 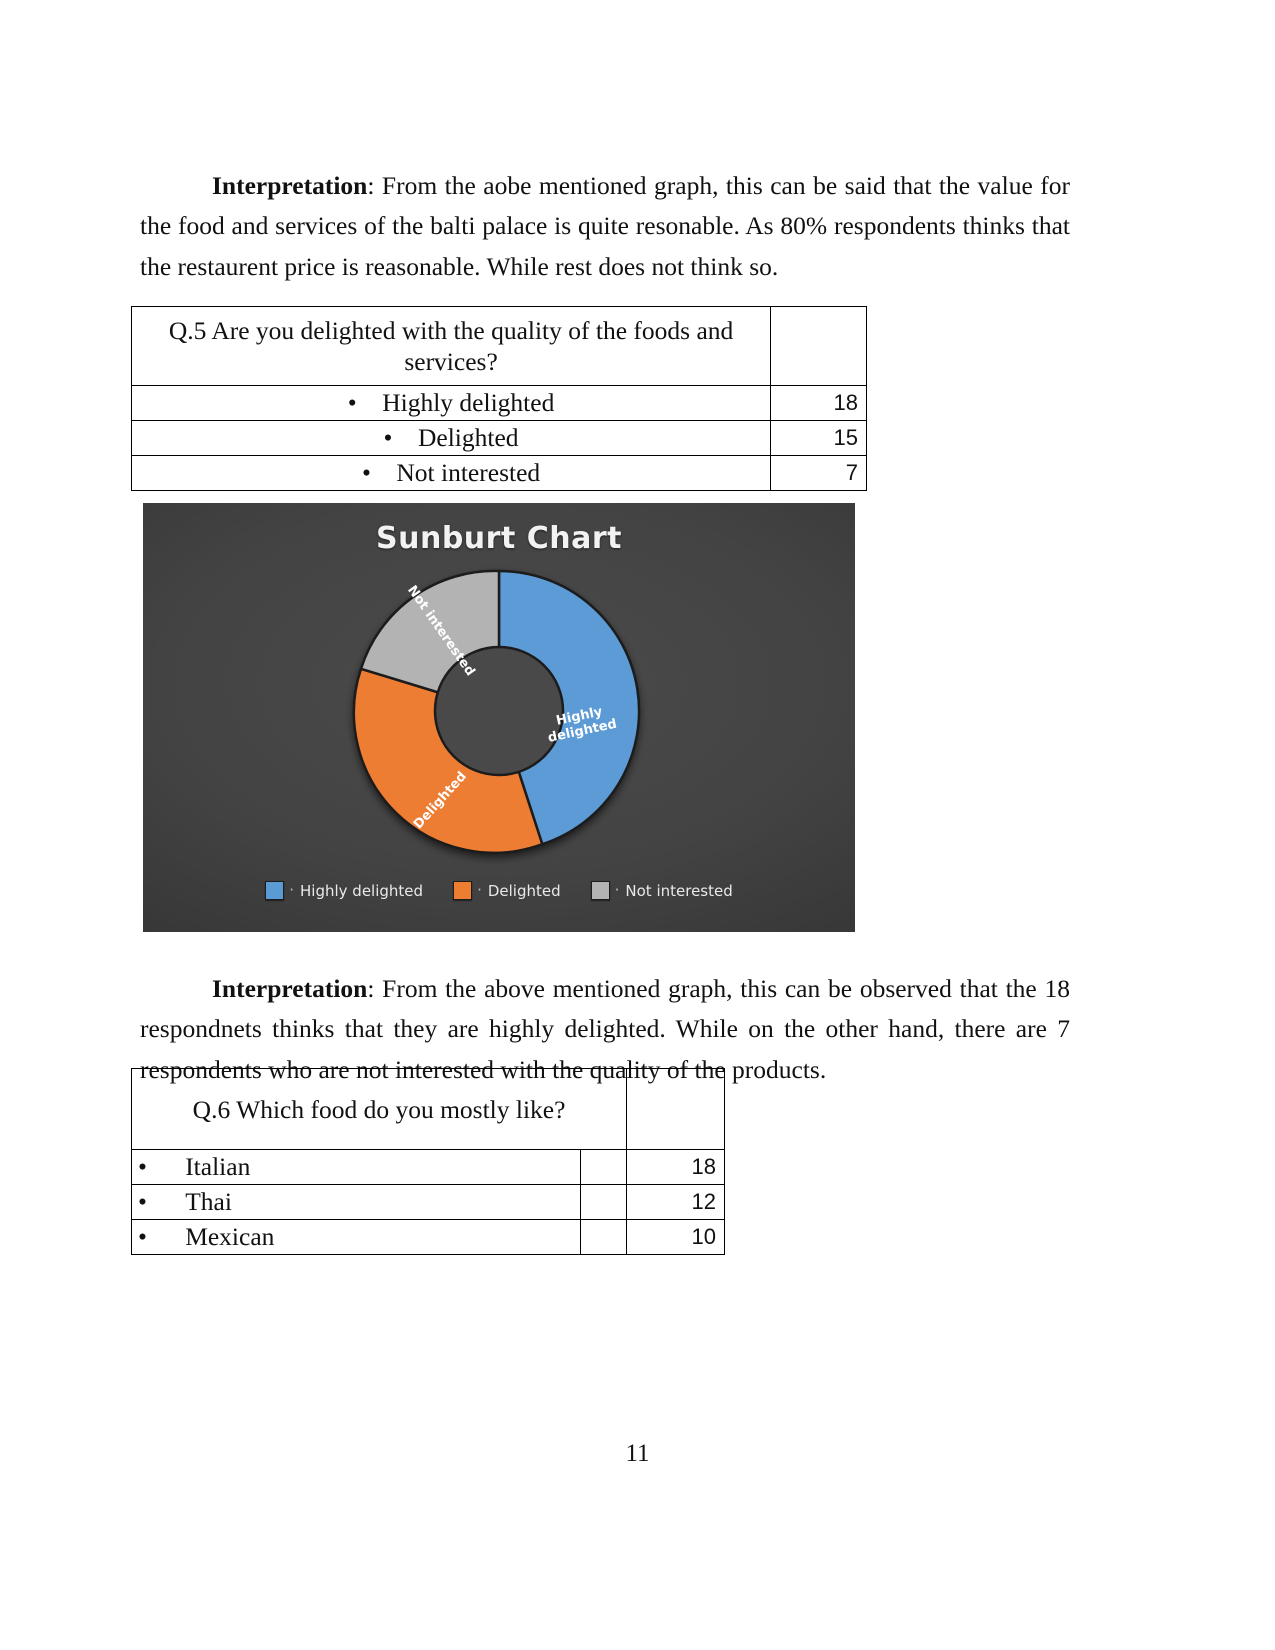 What do you see at coordinates (290, 988) in the screenshot?
I see `interpretation-label-2: Interpretation` at bounding box center [290, 988].